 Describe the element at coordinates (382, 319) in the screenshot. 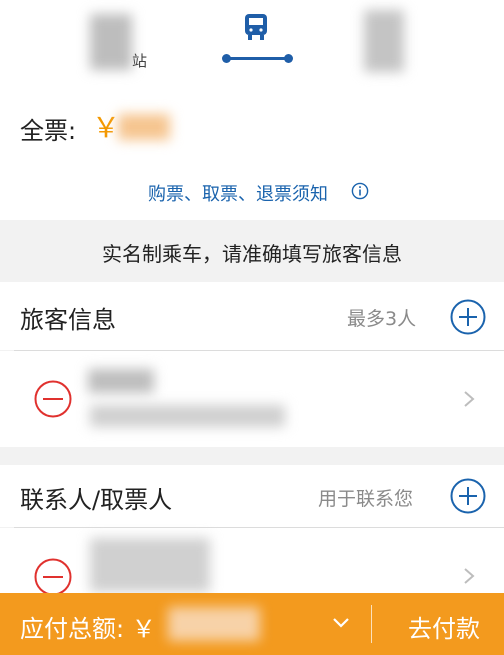

I see `passenger-hint: 最多3人` at that location.